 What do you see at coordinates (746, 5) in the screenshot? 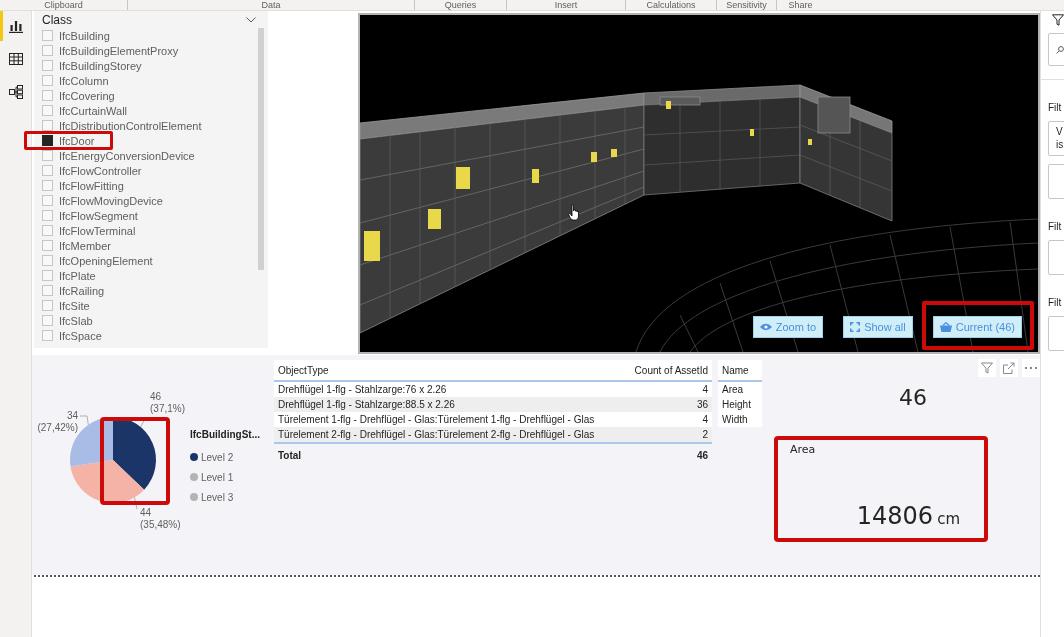
I see `ribbon-group-label: Sensitivity` at bounding box center [746, 5].